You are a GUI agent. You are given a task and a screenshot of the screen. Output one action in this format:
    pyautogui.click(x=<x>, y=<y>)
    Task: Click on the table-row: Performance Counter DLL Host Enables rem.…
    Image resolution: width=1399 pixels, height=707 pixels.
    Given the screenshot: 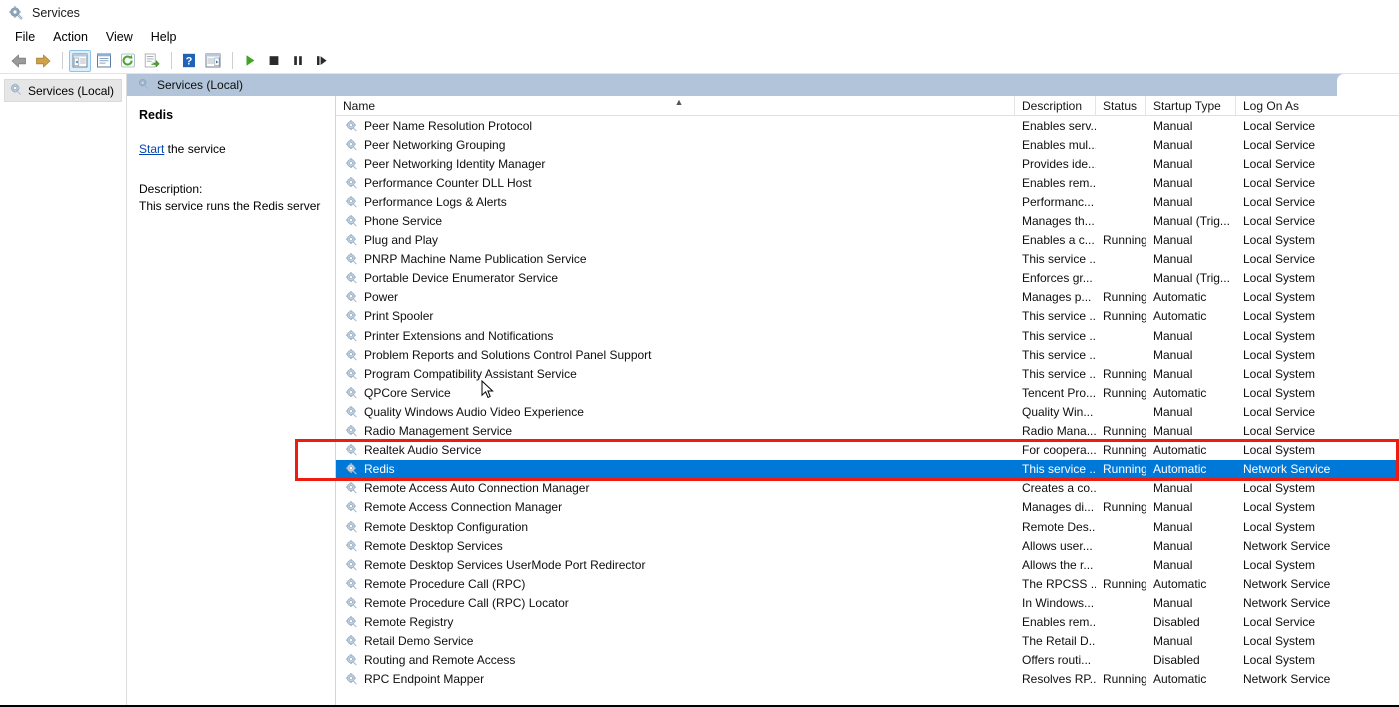 What is the action you would take?
    pyautogui.click(x=867, y=182)
    